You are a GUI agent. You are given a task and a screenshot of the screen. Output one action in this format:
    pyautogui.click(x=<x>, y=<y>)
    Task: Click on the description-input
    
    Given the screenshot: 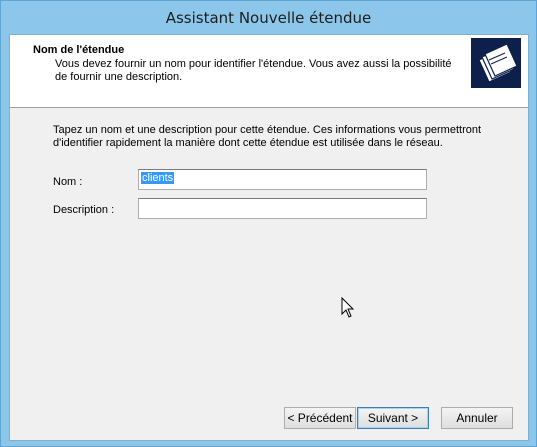 What is the action you would take?
    pyautogui.click(x=282, y=208)
    